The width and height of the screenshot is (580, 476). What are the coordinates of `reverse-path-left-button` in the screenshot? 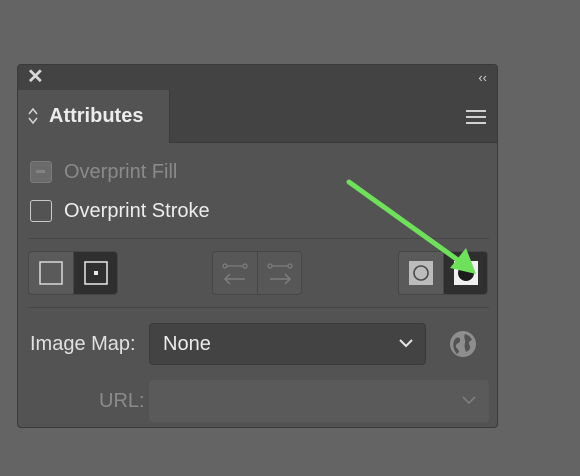 It's located at (235, 273).